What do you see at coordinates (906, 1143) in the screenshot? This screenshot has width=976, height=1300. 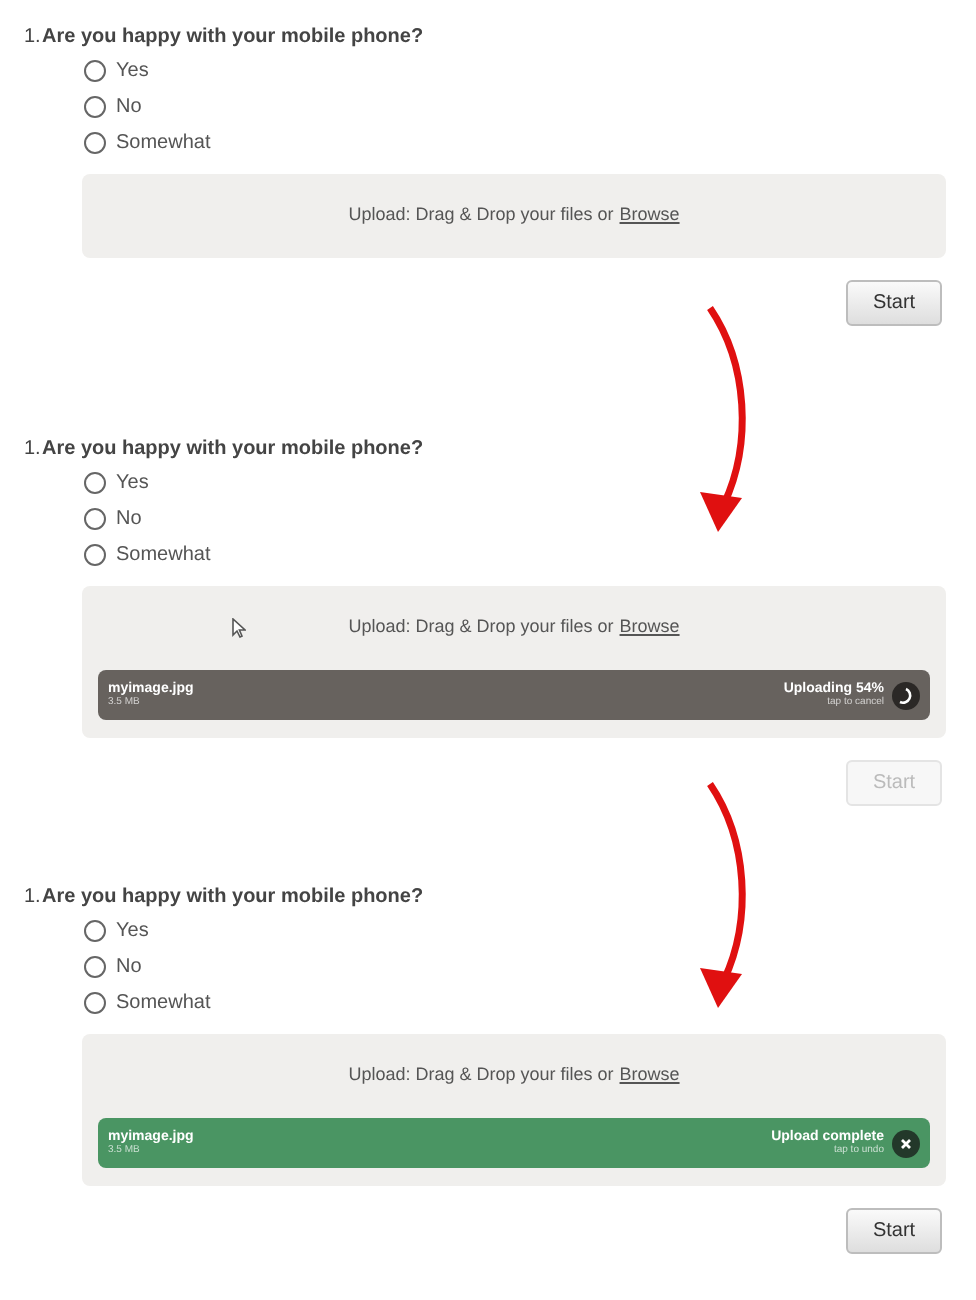 I see `close-icon` at bounding box center [906, 1143].